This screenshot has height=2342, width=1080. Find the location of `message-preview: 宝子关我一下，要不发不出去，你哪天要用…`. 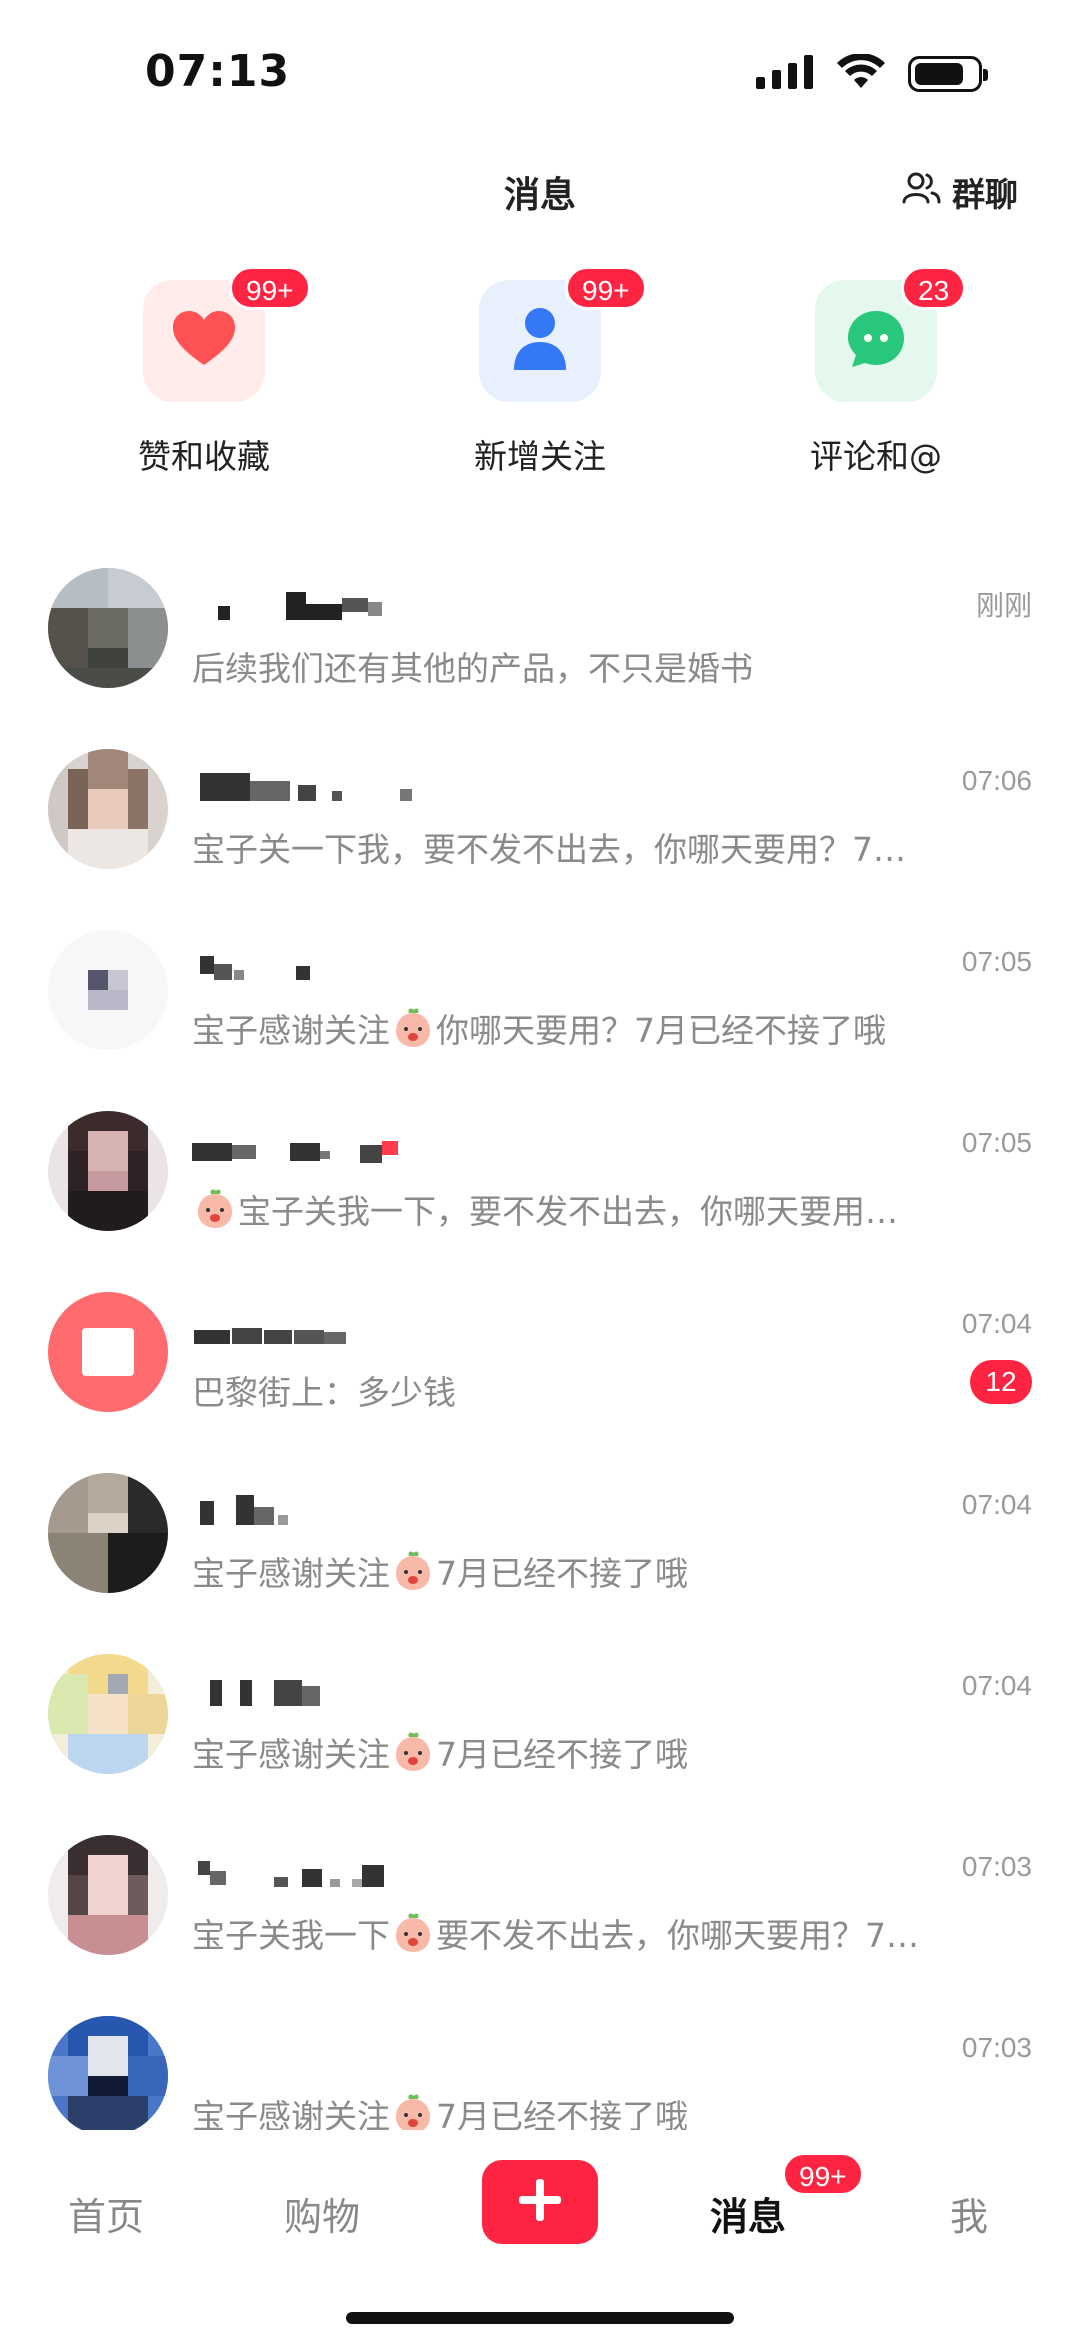

message-preview: 宝子关我一下，要不发不出去，你哪天要用… is located at coordinates (612, 1209).